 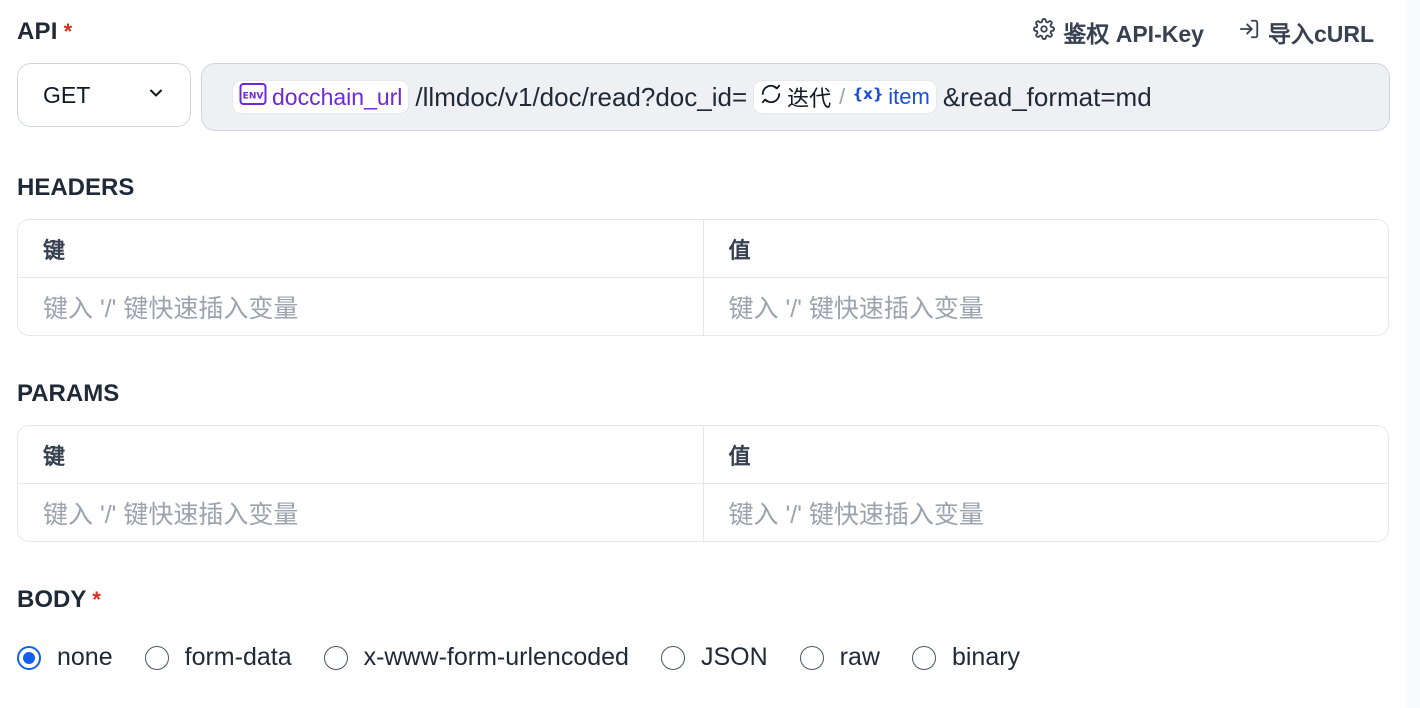 What do you see at coordinates (1044, 32) in the screenshot?
I see `gear-icon` at bounding box center [1044, 32].